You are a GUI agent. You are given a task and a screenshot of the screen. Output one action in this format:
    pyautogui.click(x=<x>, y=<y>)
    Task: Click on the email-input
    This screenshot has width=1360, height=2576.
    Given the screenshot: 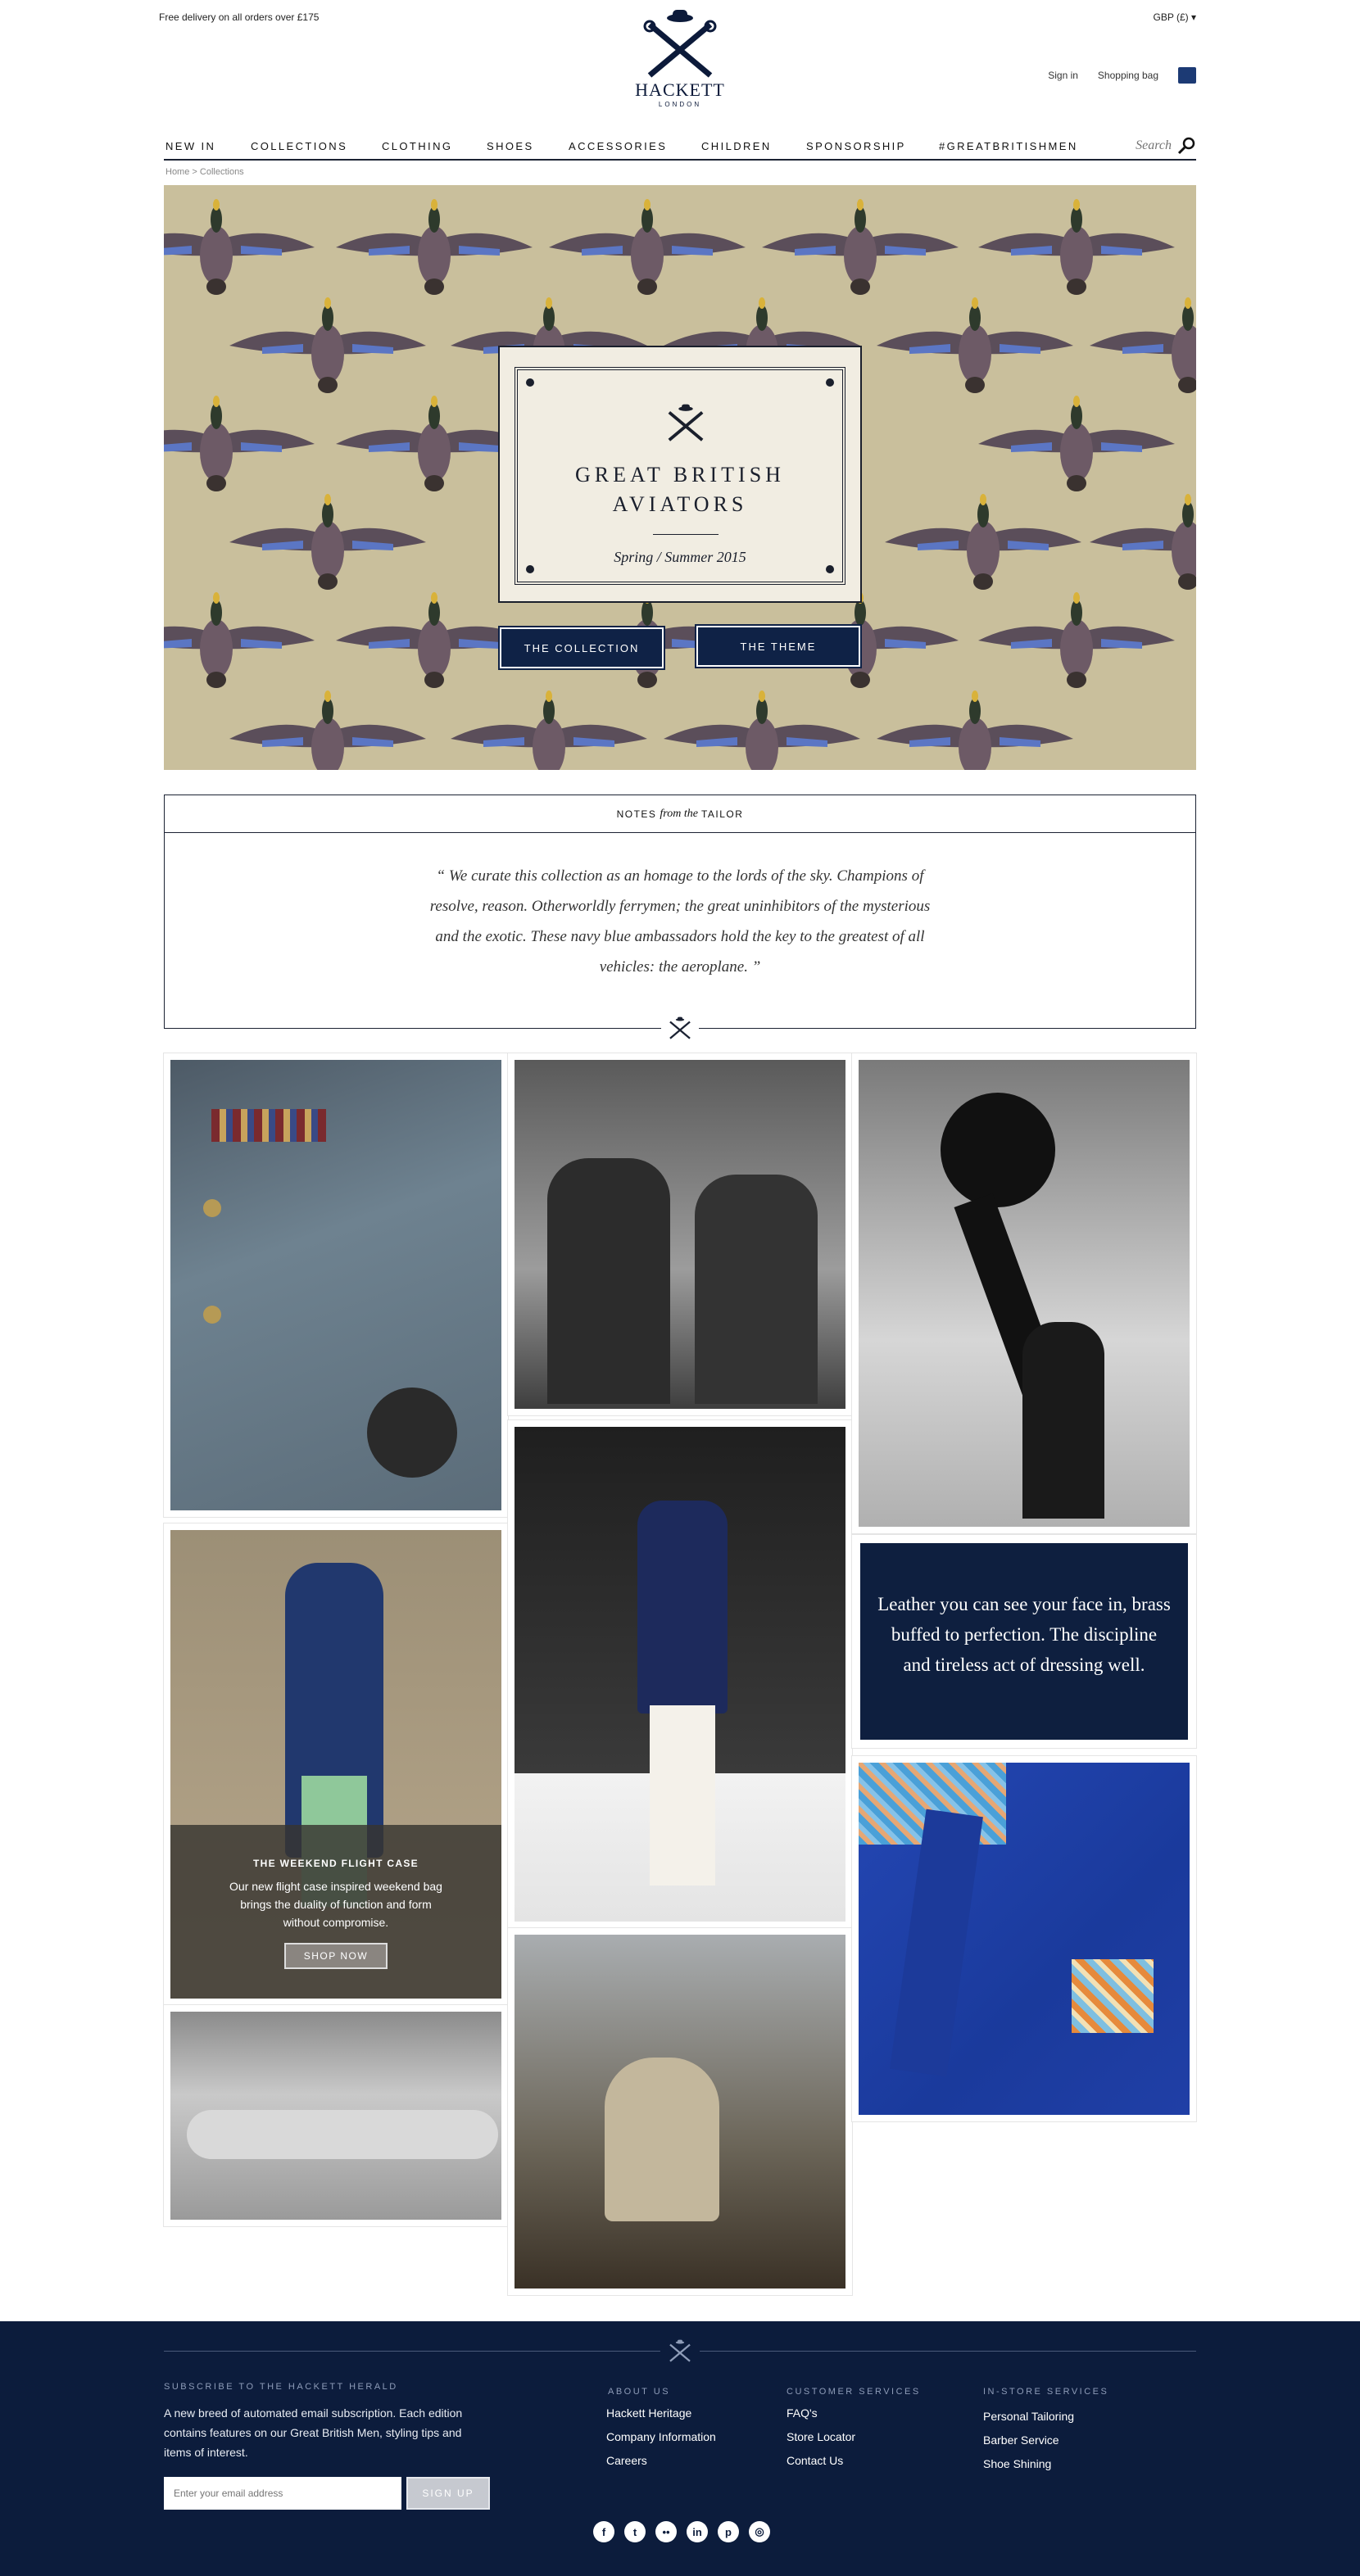 What is the action you would take?
    pyautogui.click(x=283, y=2493)
    